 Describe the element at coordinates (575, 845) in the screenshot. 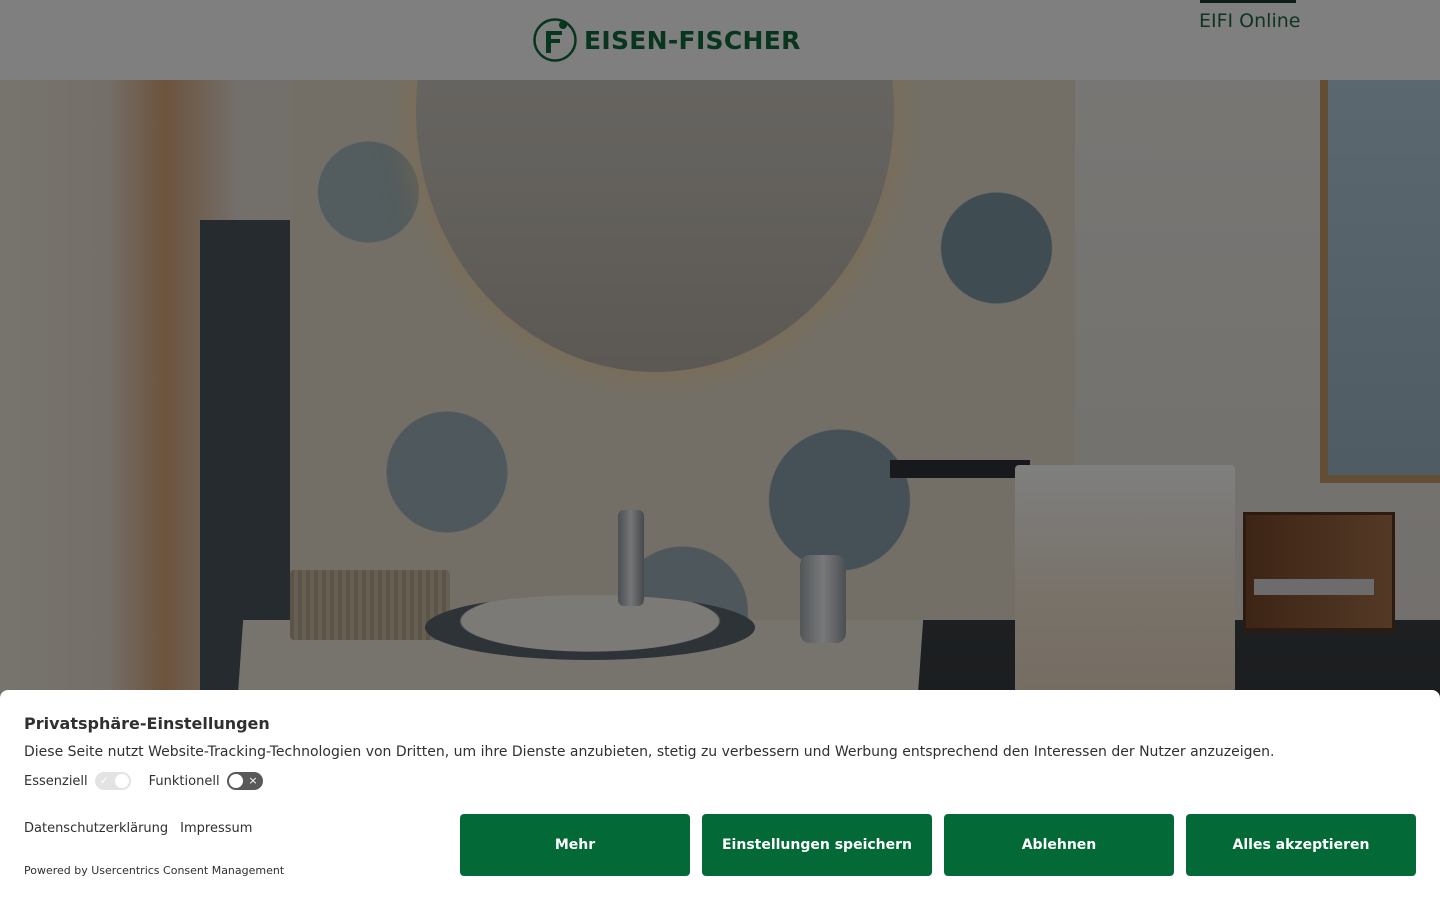

I see `more-button: Mehr` at that location.